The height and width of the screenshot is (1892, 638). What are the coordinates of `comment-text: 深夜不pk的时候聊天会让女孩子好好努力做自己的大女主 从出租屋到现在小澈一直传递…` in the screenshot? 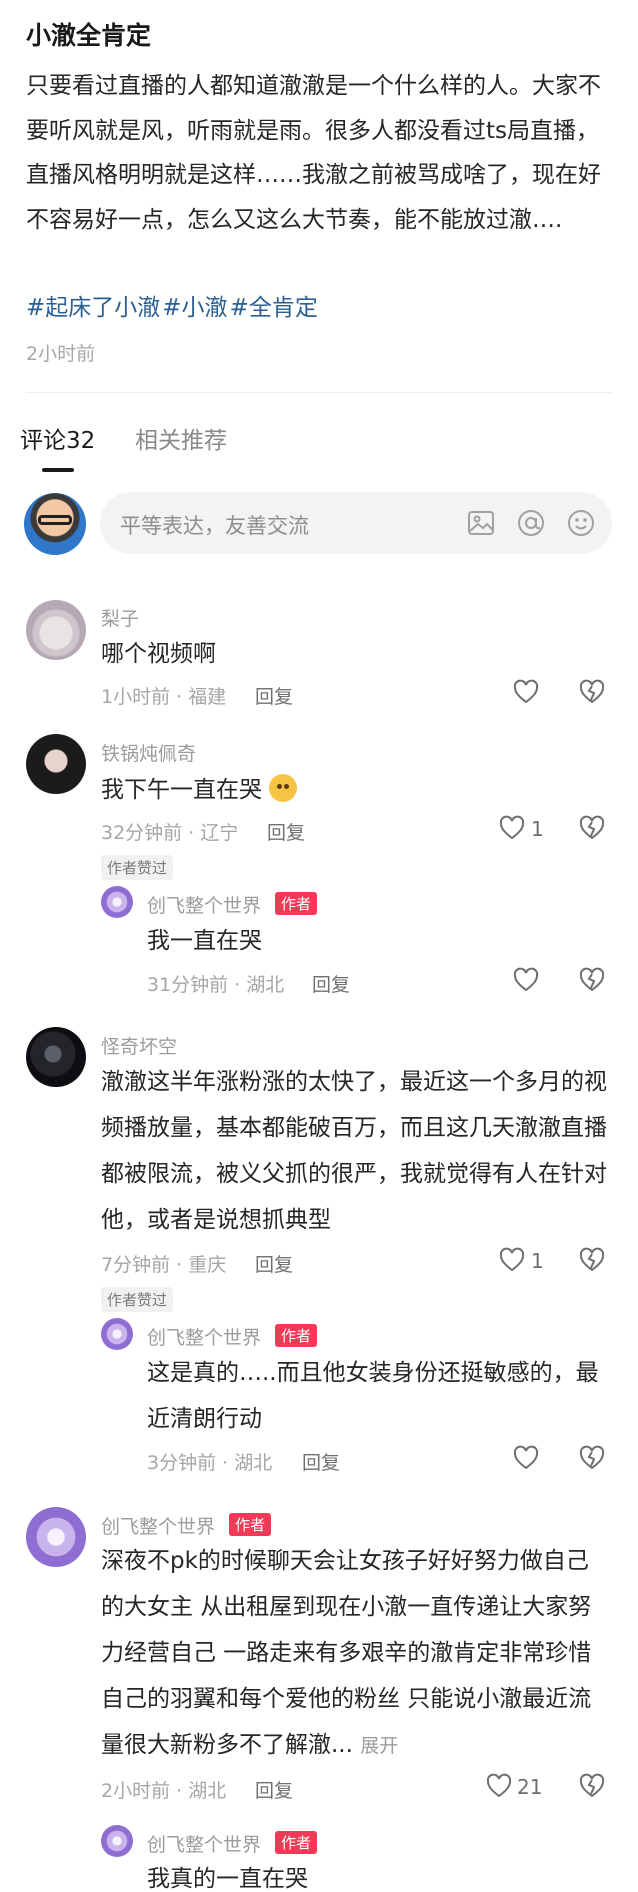 It's located at (356, 1653).